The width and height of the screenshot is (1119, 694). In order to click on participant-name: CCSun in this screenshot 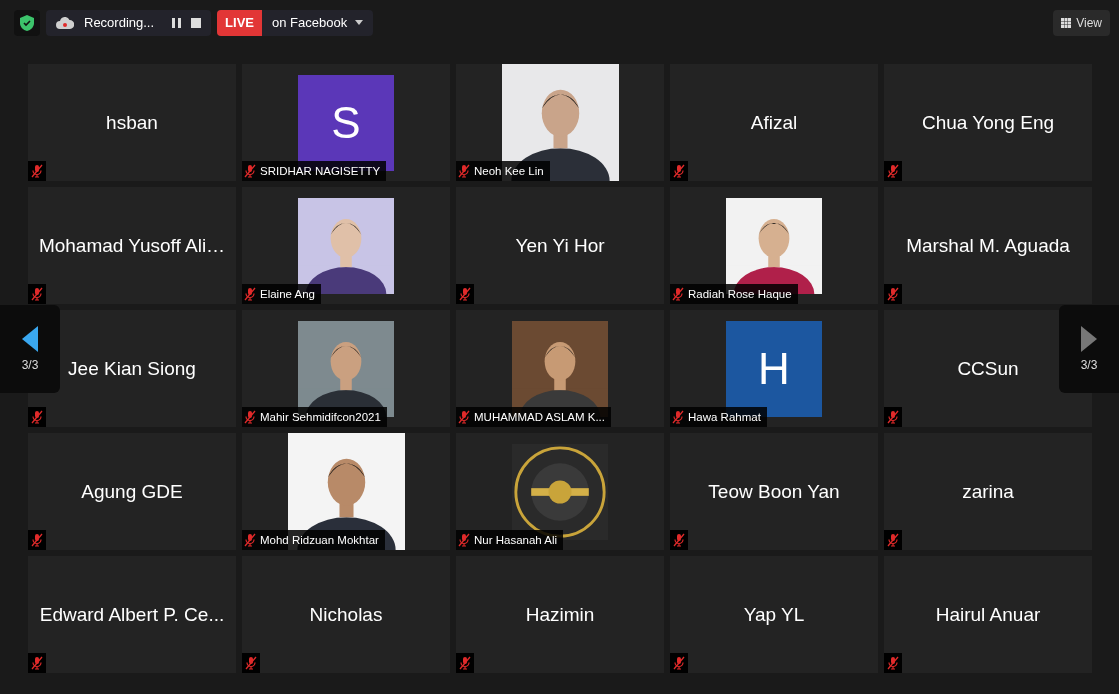, I will do `click(988, 368)`.